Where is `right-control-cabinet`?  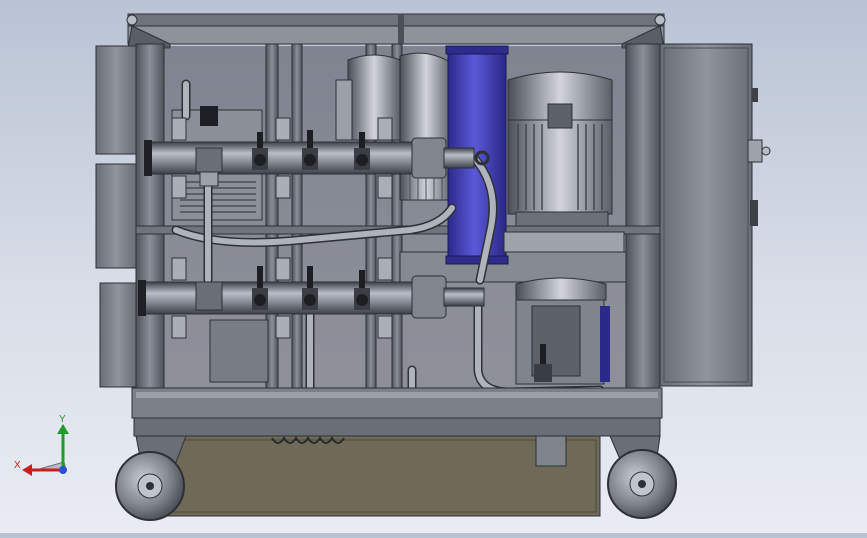 right-control-cabinet is located at coordinates (715, 215).